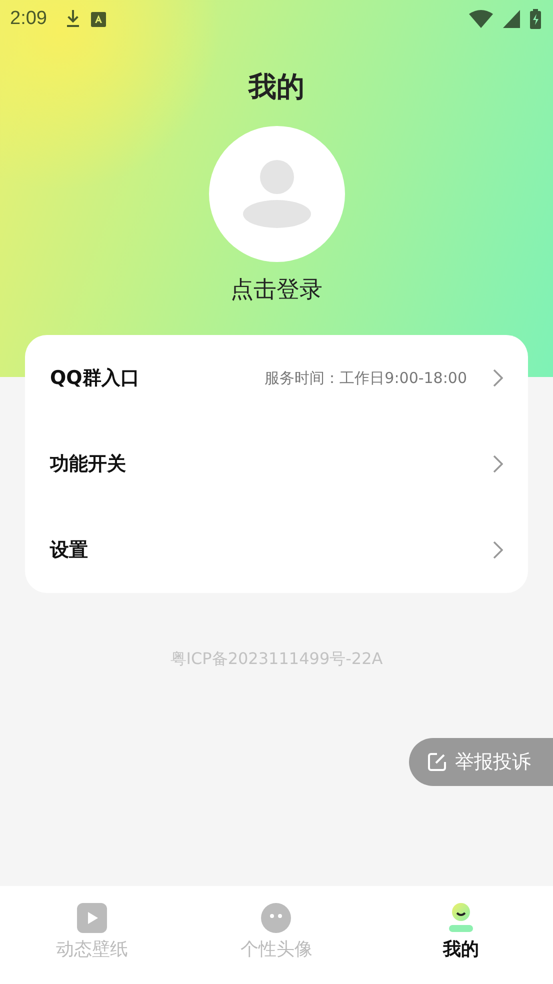 The height and width of the screenshot is (984, 553). Describe the element at coordinates (95, 378) in the screenshot. I see `menu-label: QQ群入口` at that location.